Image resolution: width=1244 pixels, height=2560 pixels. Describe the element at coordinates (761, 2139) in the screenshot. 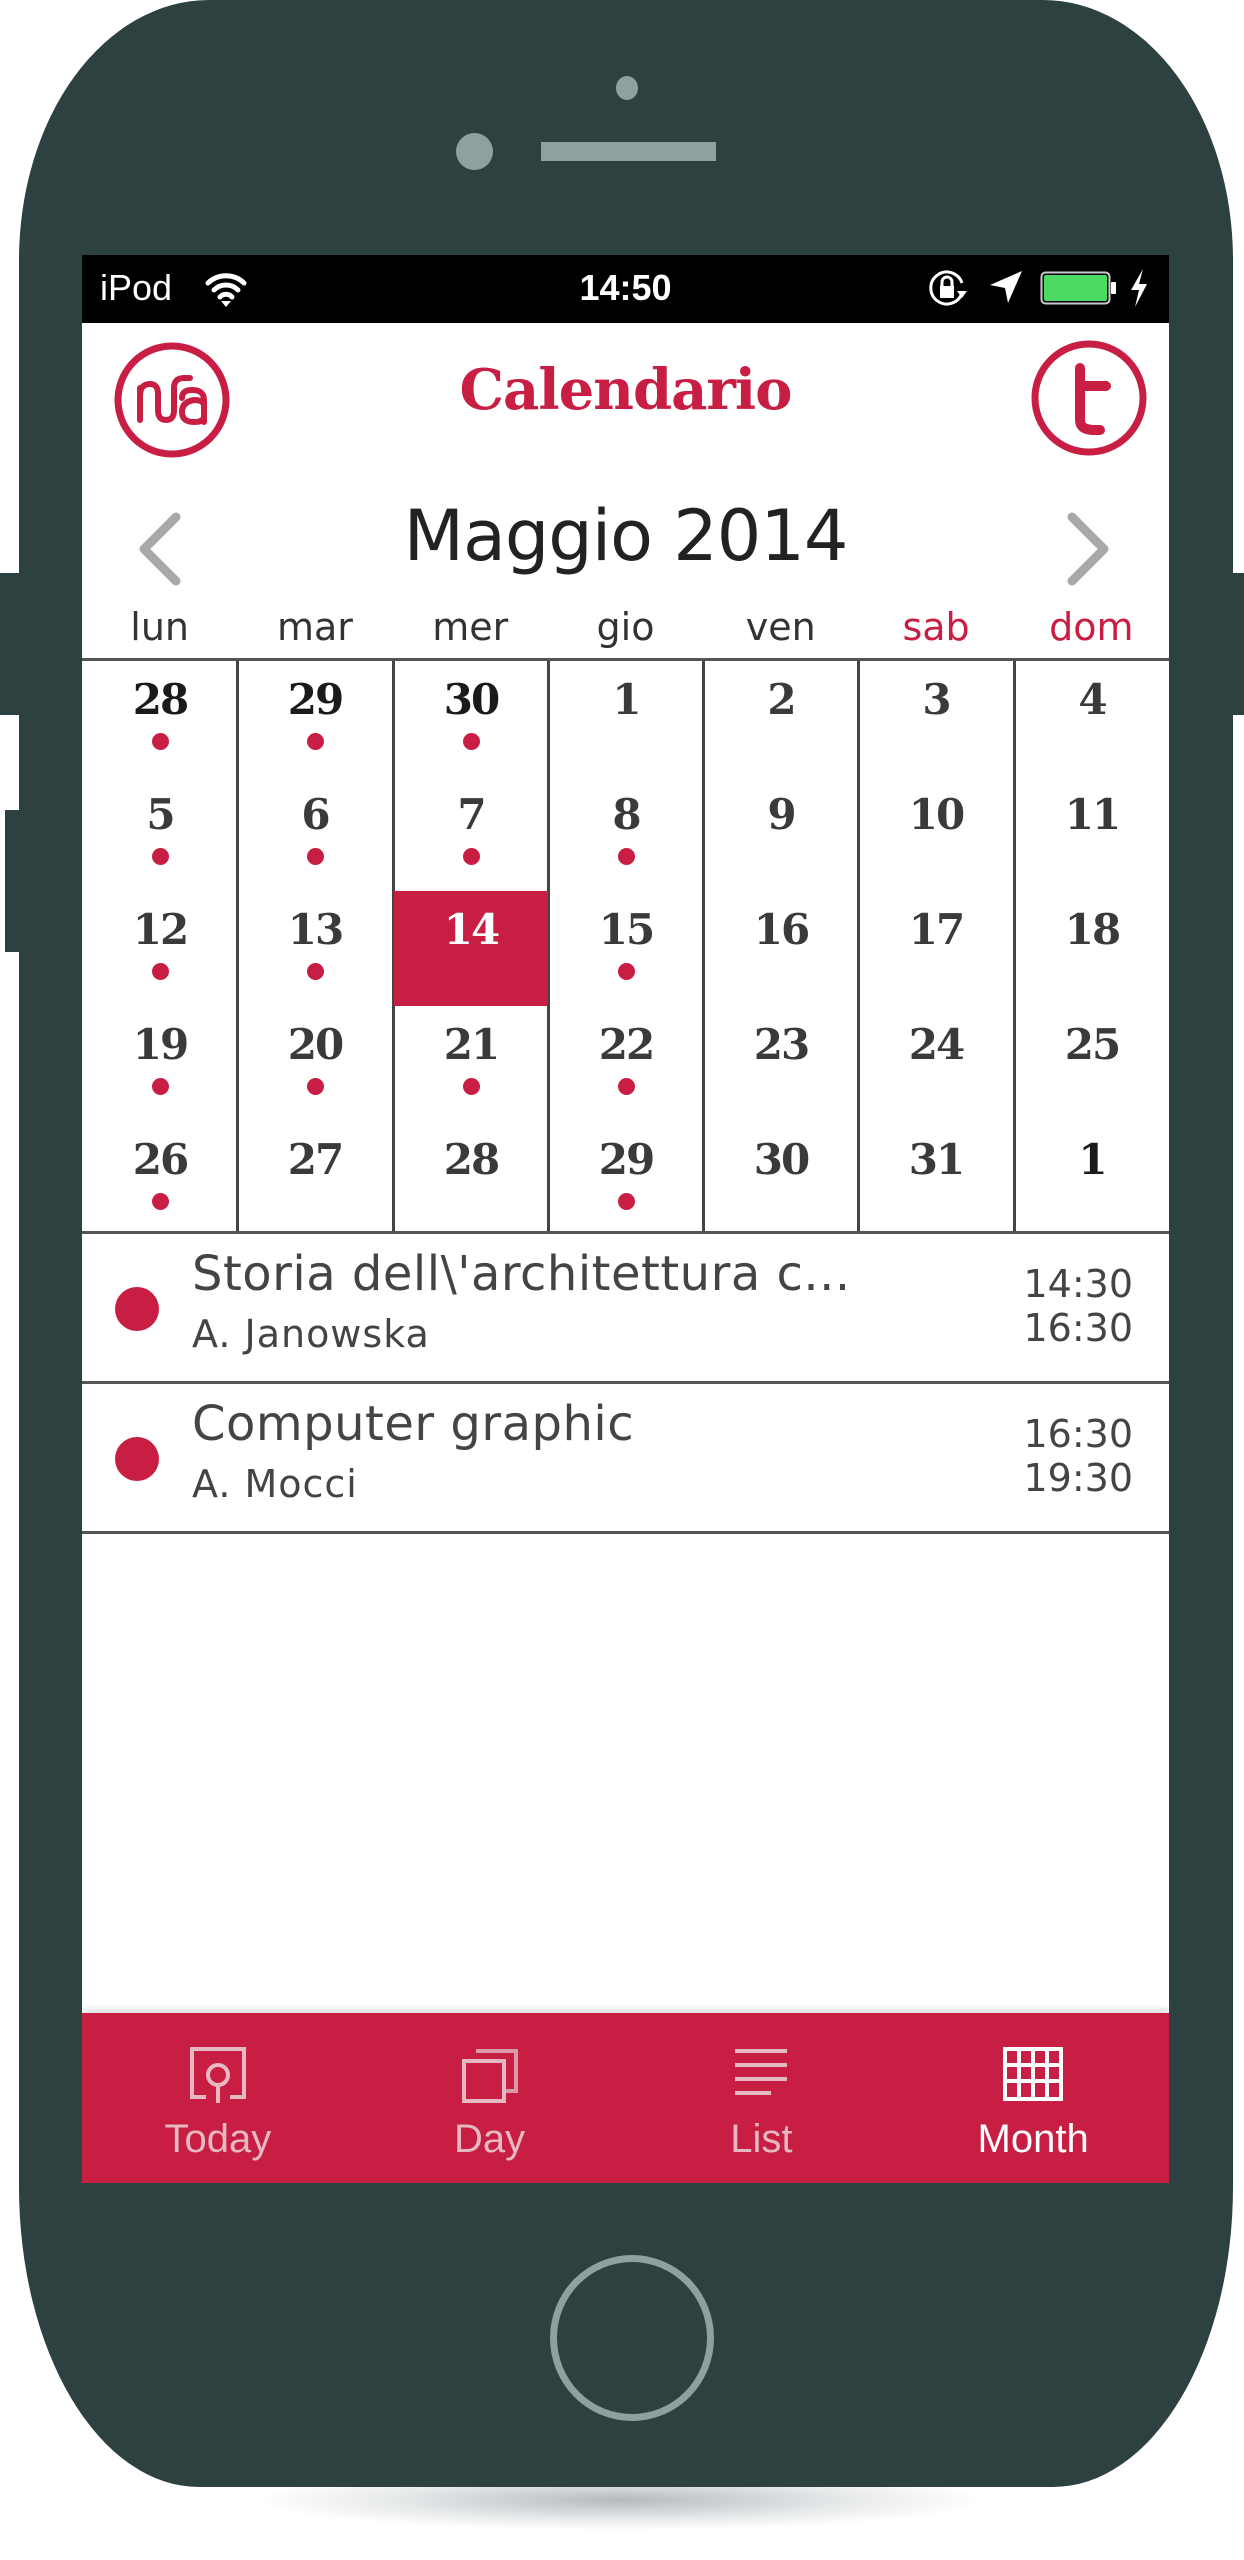

I see `tab-list-label: List` at that location.